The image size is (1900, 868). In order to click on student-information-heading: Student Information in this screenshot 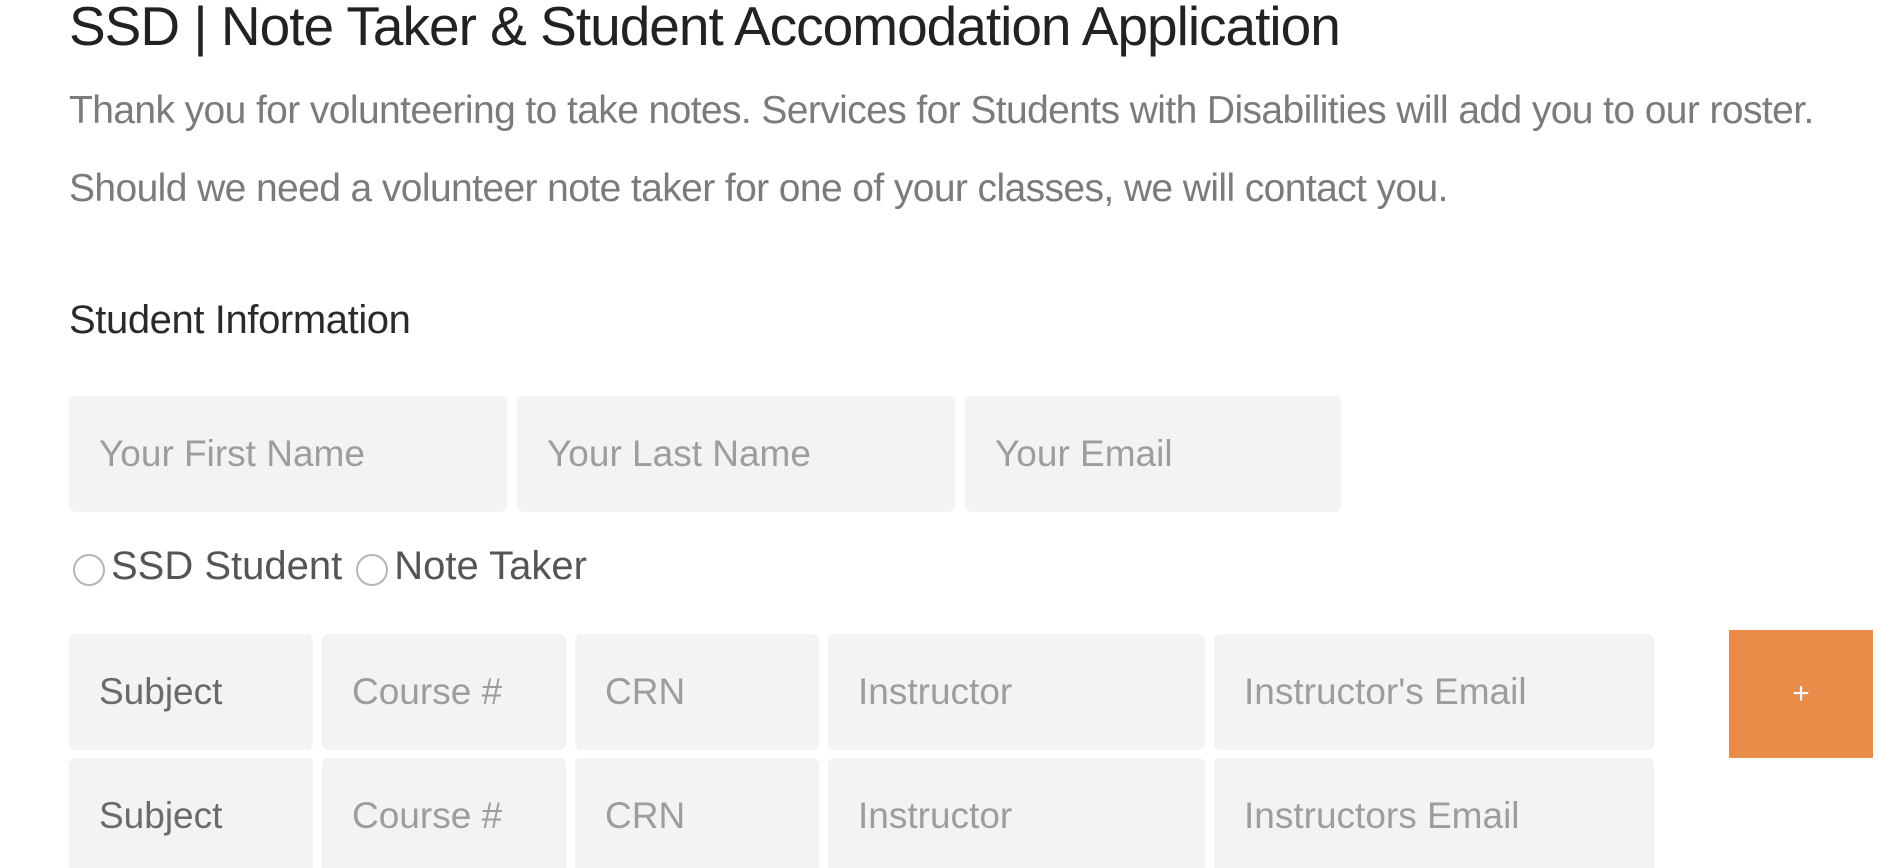, I will do `click(240, 320)`.